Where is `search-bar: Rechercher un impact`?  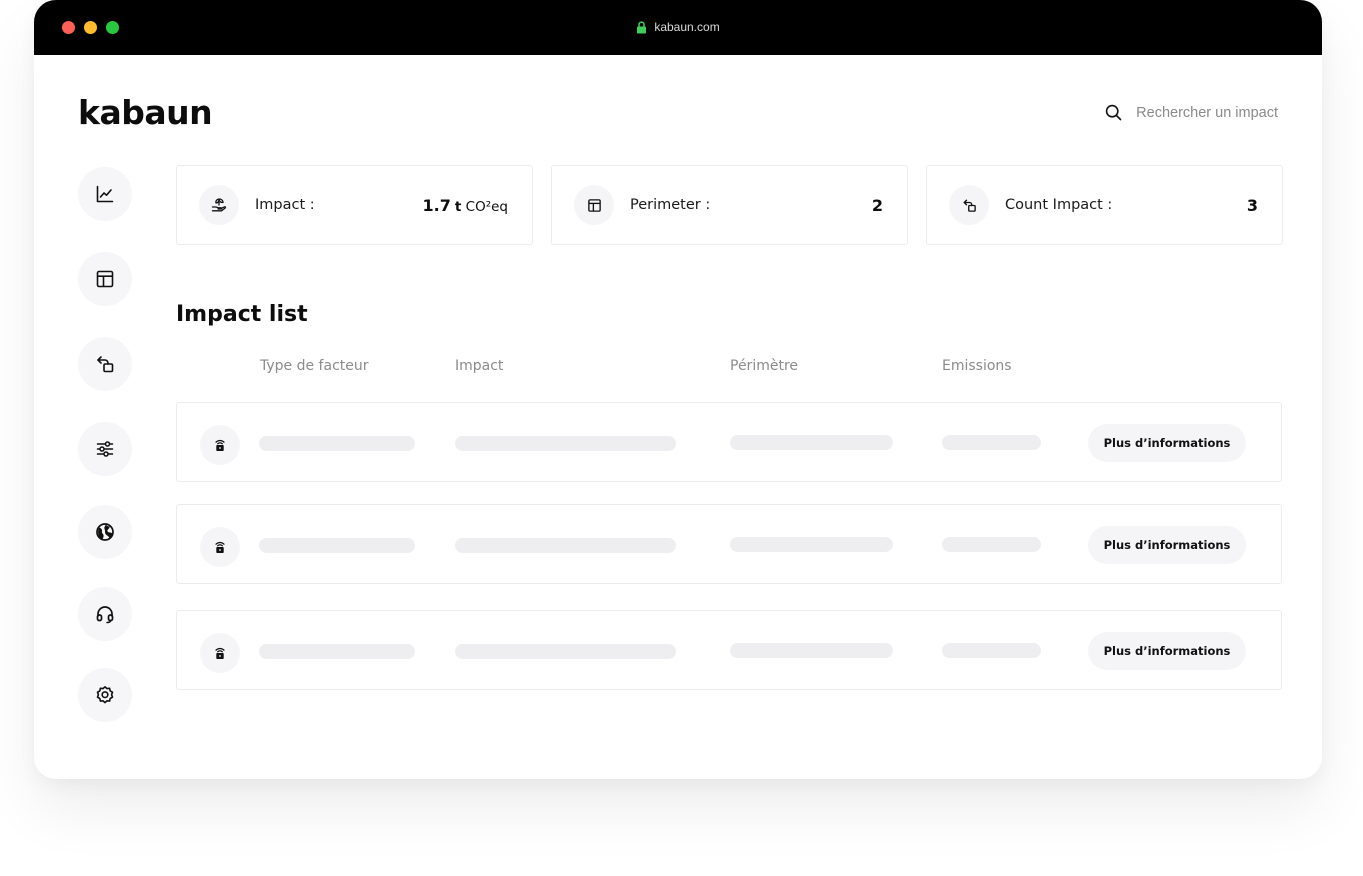
search-bar: Rechercher un impact is located at coordinates (1191, 112).